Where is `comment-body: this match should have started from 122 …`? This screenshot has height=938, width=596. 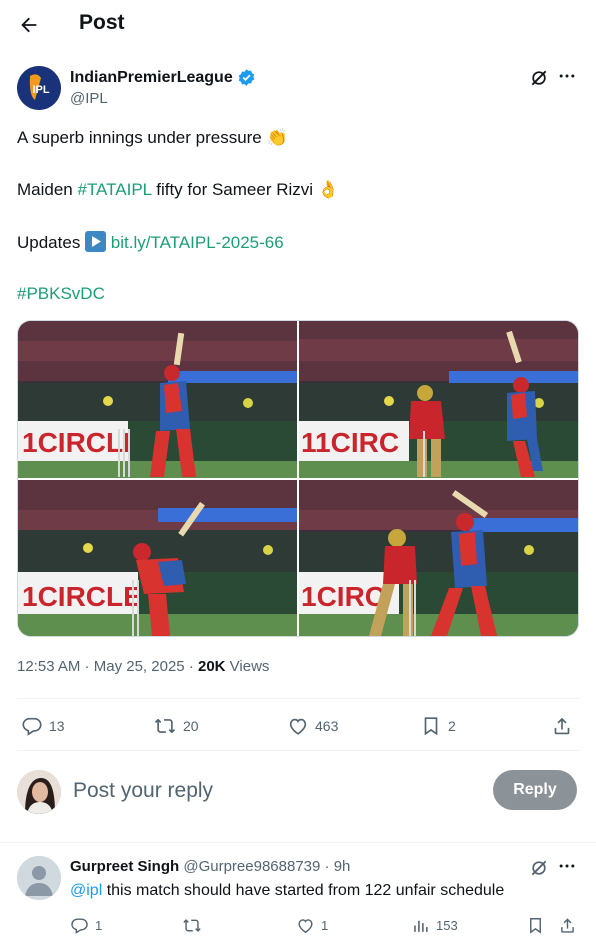 comment-body: this match should have started from 122 … is located at coordinates (303, 890).